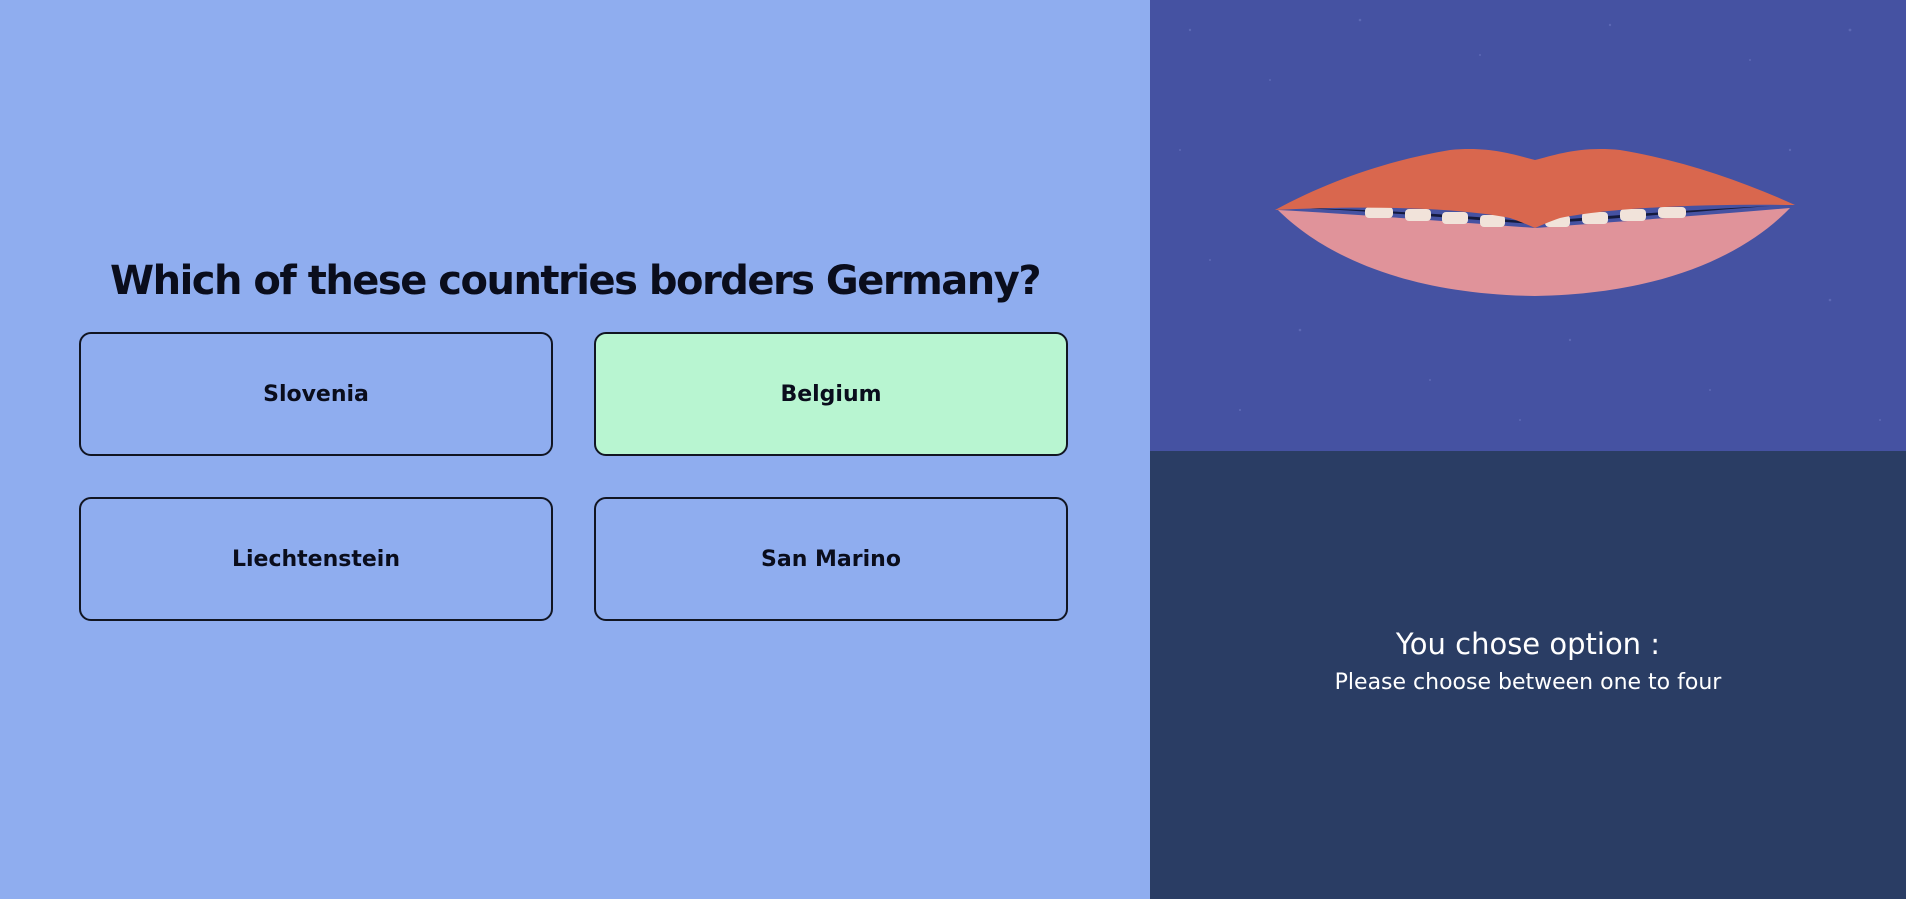  Describe the element at coordinates (1528, 682) in the screenshot. I see `feedback-subtitle: Please choose between one to four` at that location.